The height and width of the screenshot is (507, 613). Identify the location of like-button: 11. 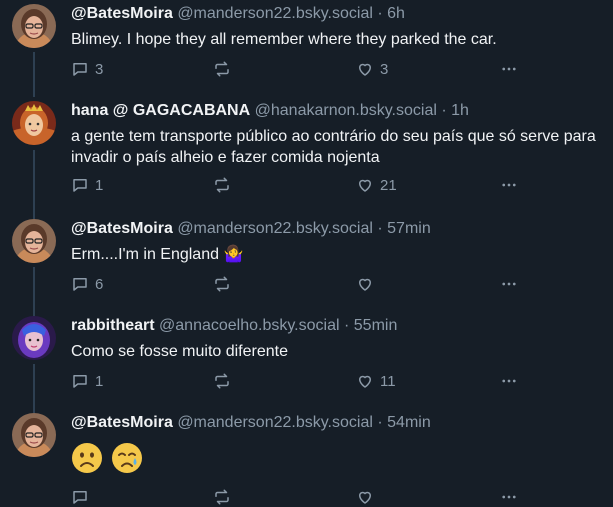
(376, 381).